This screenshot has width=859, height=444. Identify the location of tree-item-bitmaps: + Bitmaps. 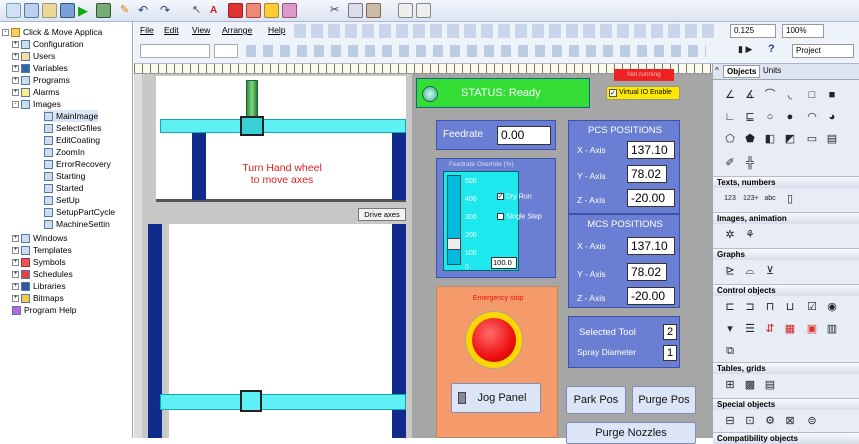
(38, 298).